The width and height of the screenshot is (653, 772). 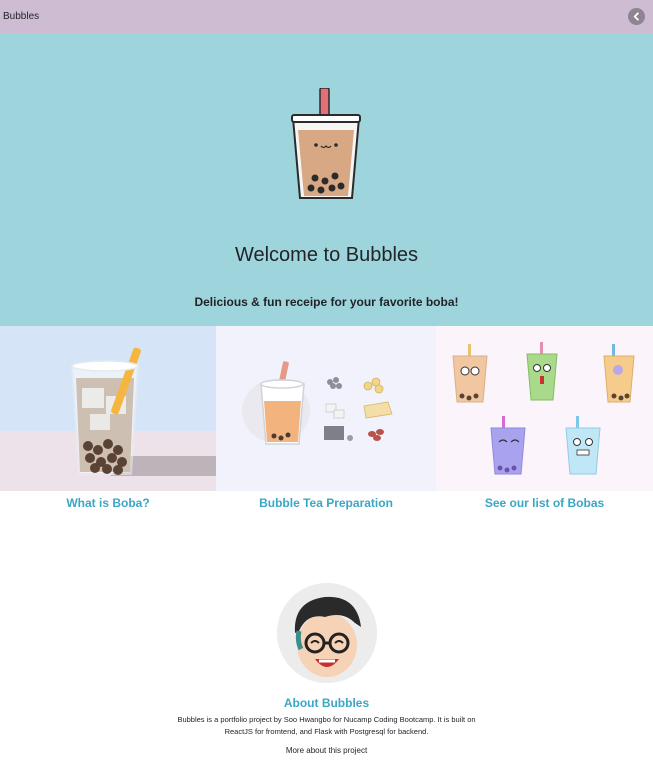 What do you see at coordinates (544, 408) in the screenshot?
I see `boba-characters-image` at bounding box center [544, 408].